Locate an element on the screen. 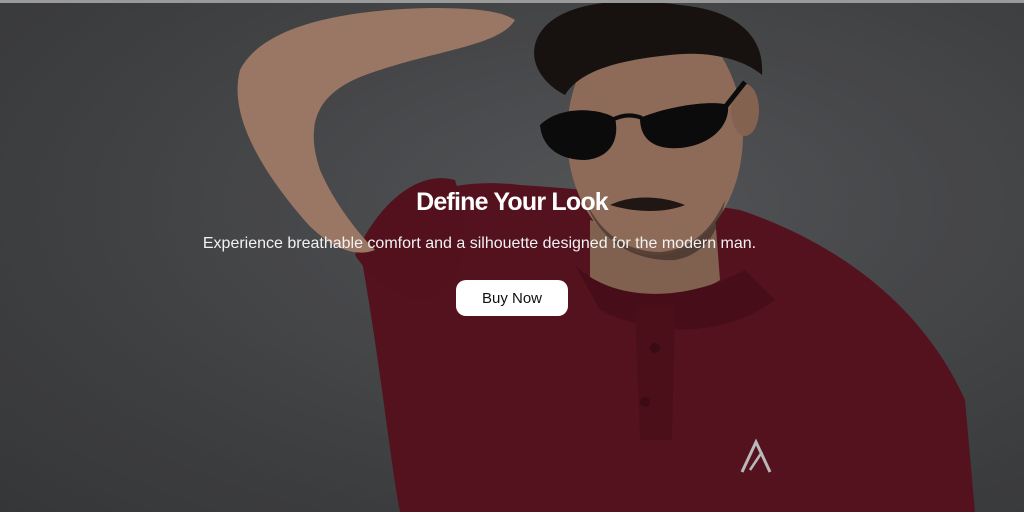 This screenshot has width=1024, height=512. hero-headline: Define Your Look is located at coordinates (512, 202).